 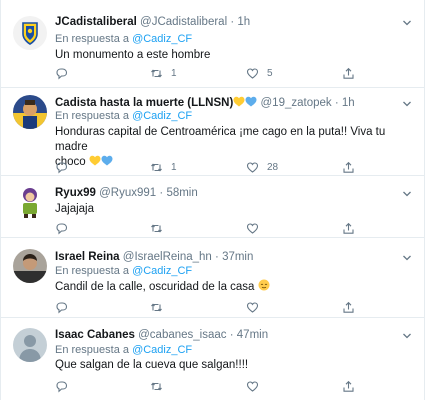 I want to click on yellow-heart-icon, so click(x=239, y=103).